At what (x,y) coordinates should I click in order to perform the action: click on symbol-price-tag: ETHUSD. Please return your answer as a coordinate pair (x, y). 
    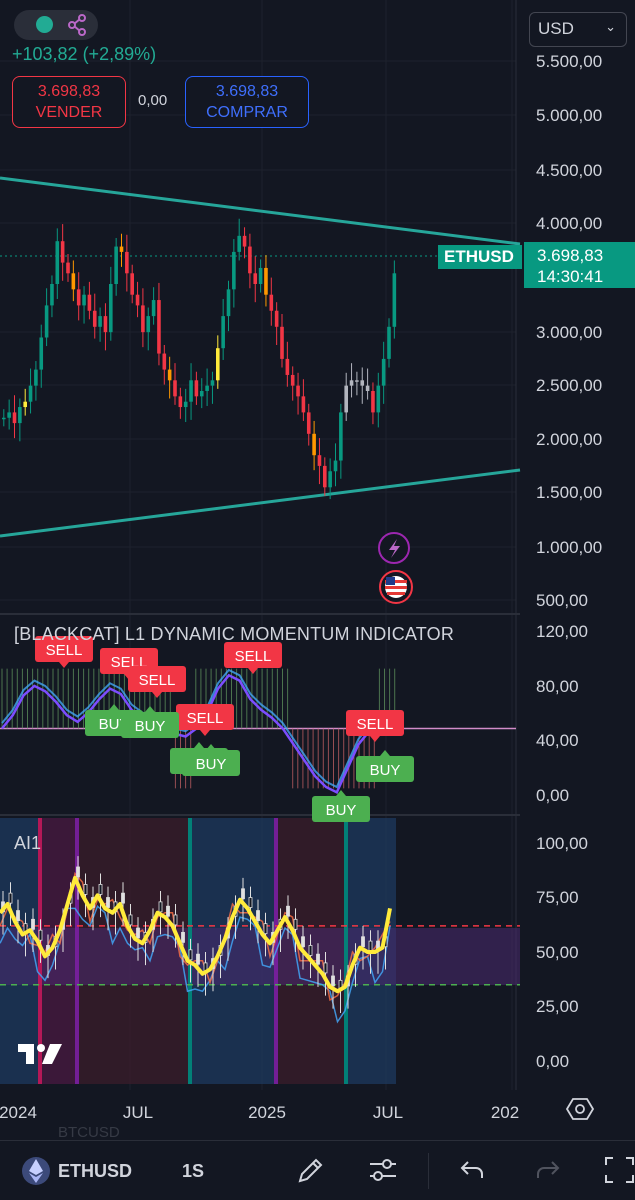
    Looking at the image, I should click on (480, 257).